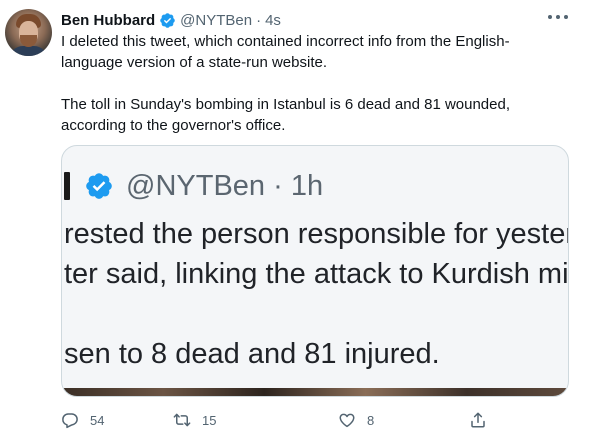 The height and width of the screenshot is (440, 591). Describe the element at coordinates (167, 20) in the screenshot. I see `verified-badge-icon` at that location.